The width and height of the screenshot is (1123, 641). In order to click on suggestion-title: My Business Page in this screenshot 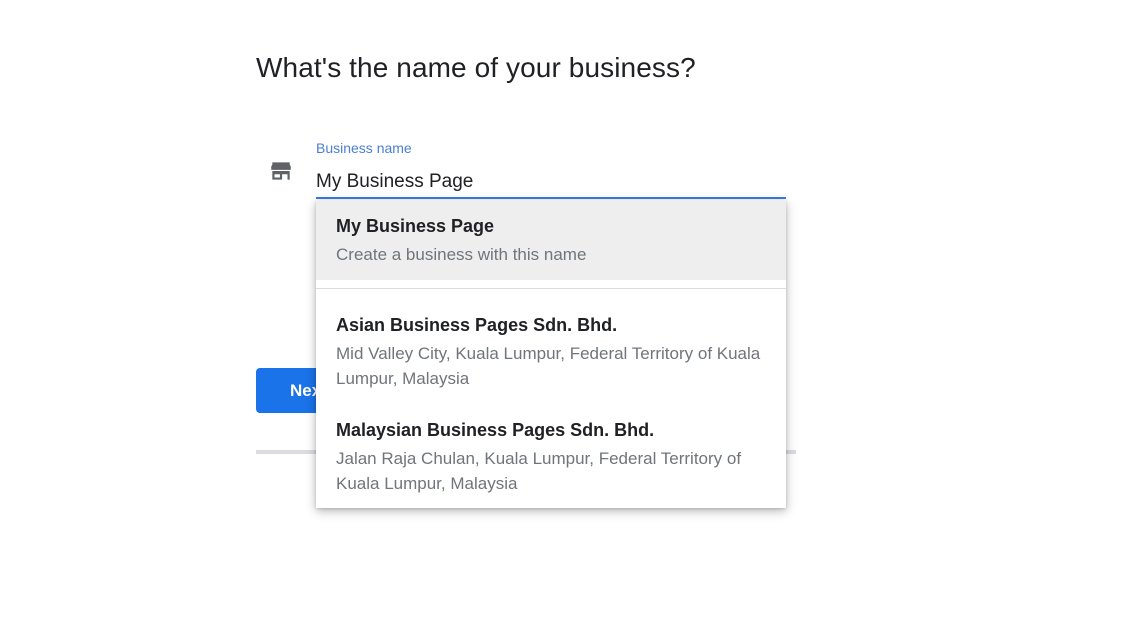, I will do `click(415, 226)`.